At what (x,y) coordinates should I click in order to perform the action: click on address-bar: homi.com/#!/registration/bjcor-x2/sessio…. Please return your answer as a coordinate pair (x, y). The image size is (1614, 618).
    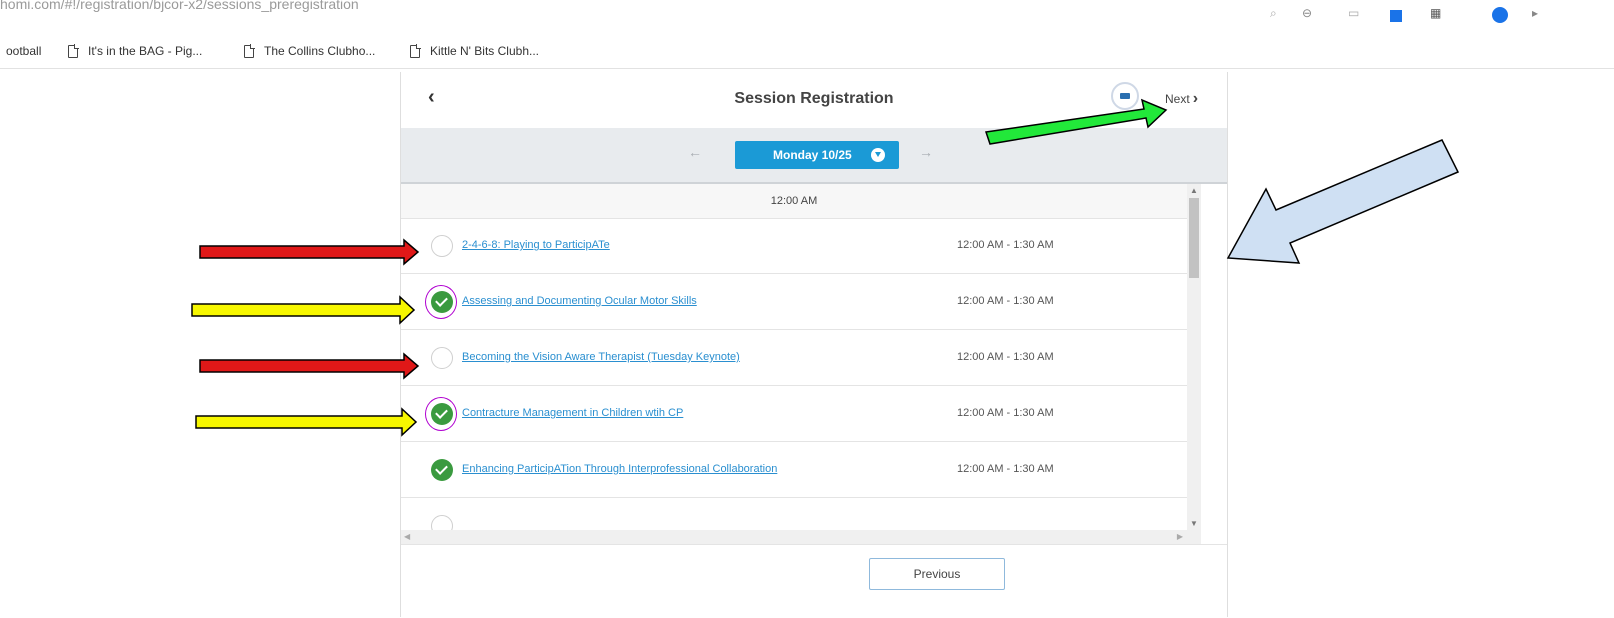
    Looking at the image, I should click on (179, 6).